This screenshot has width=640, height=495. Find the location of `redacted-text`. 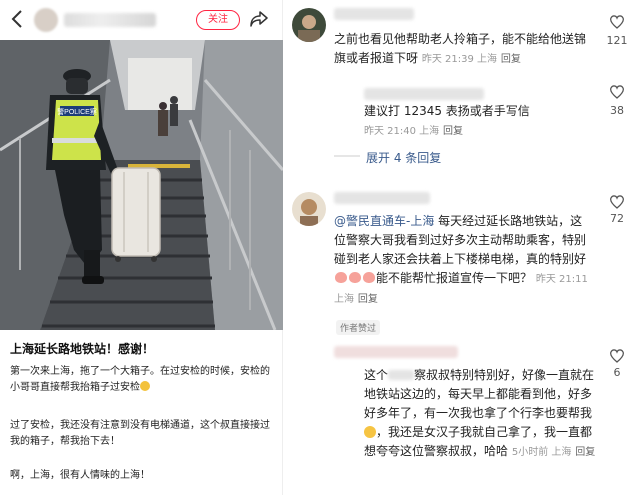

redacted-text is located at coordinates (401, 375).